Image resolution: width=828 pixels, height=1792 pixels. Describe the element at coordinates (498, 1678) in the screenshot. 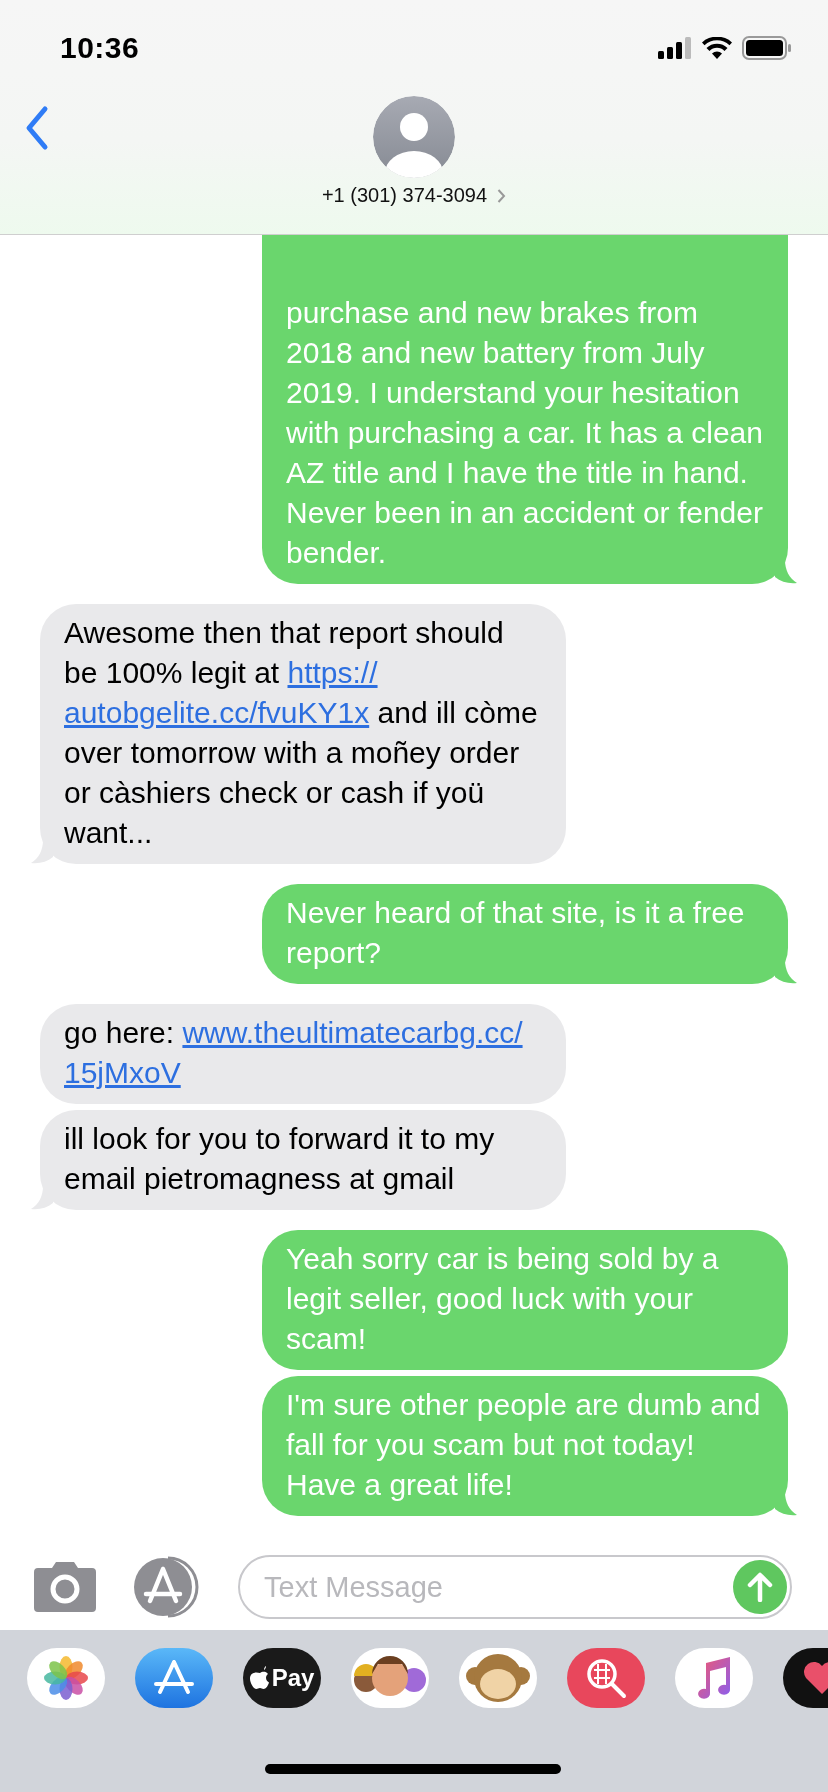

I see `animoji-app-icon` at that location.